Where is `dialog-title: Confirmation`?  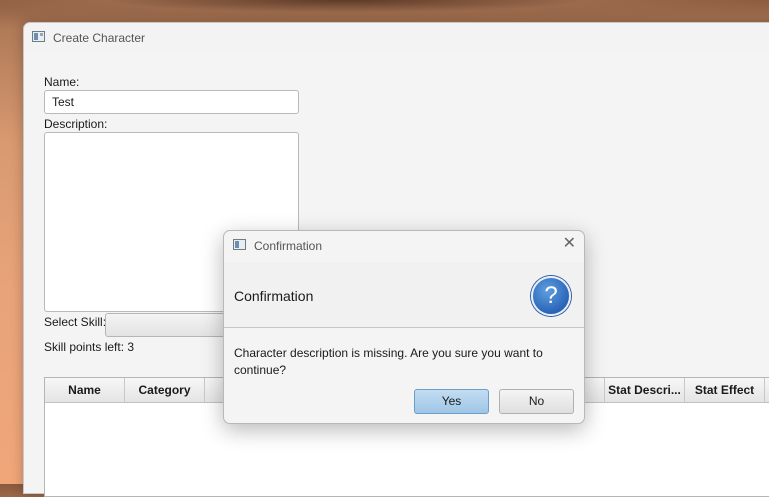 dialog-title: Confirmation is located at coordinates (288, 246).